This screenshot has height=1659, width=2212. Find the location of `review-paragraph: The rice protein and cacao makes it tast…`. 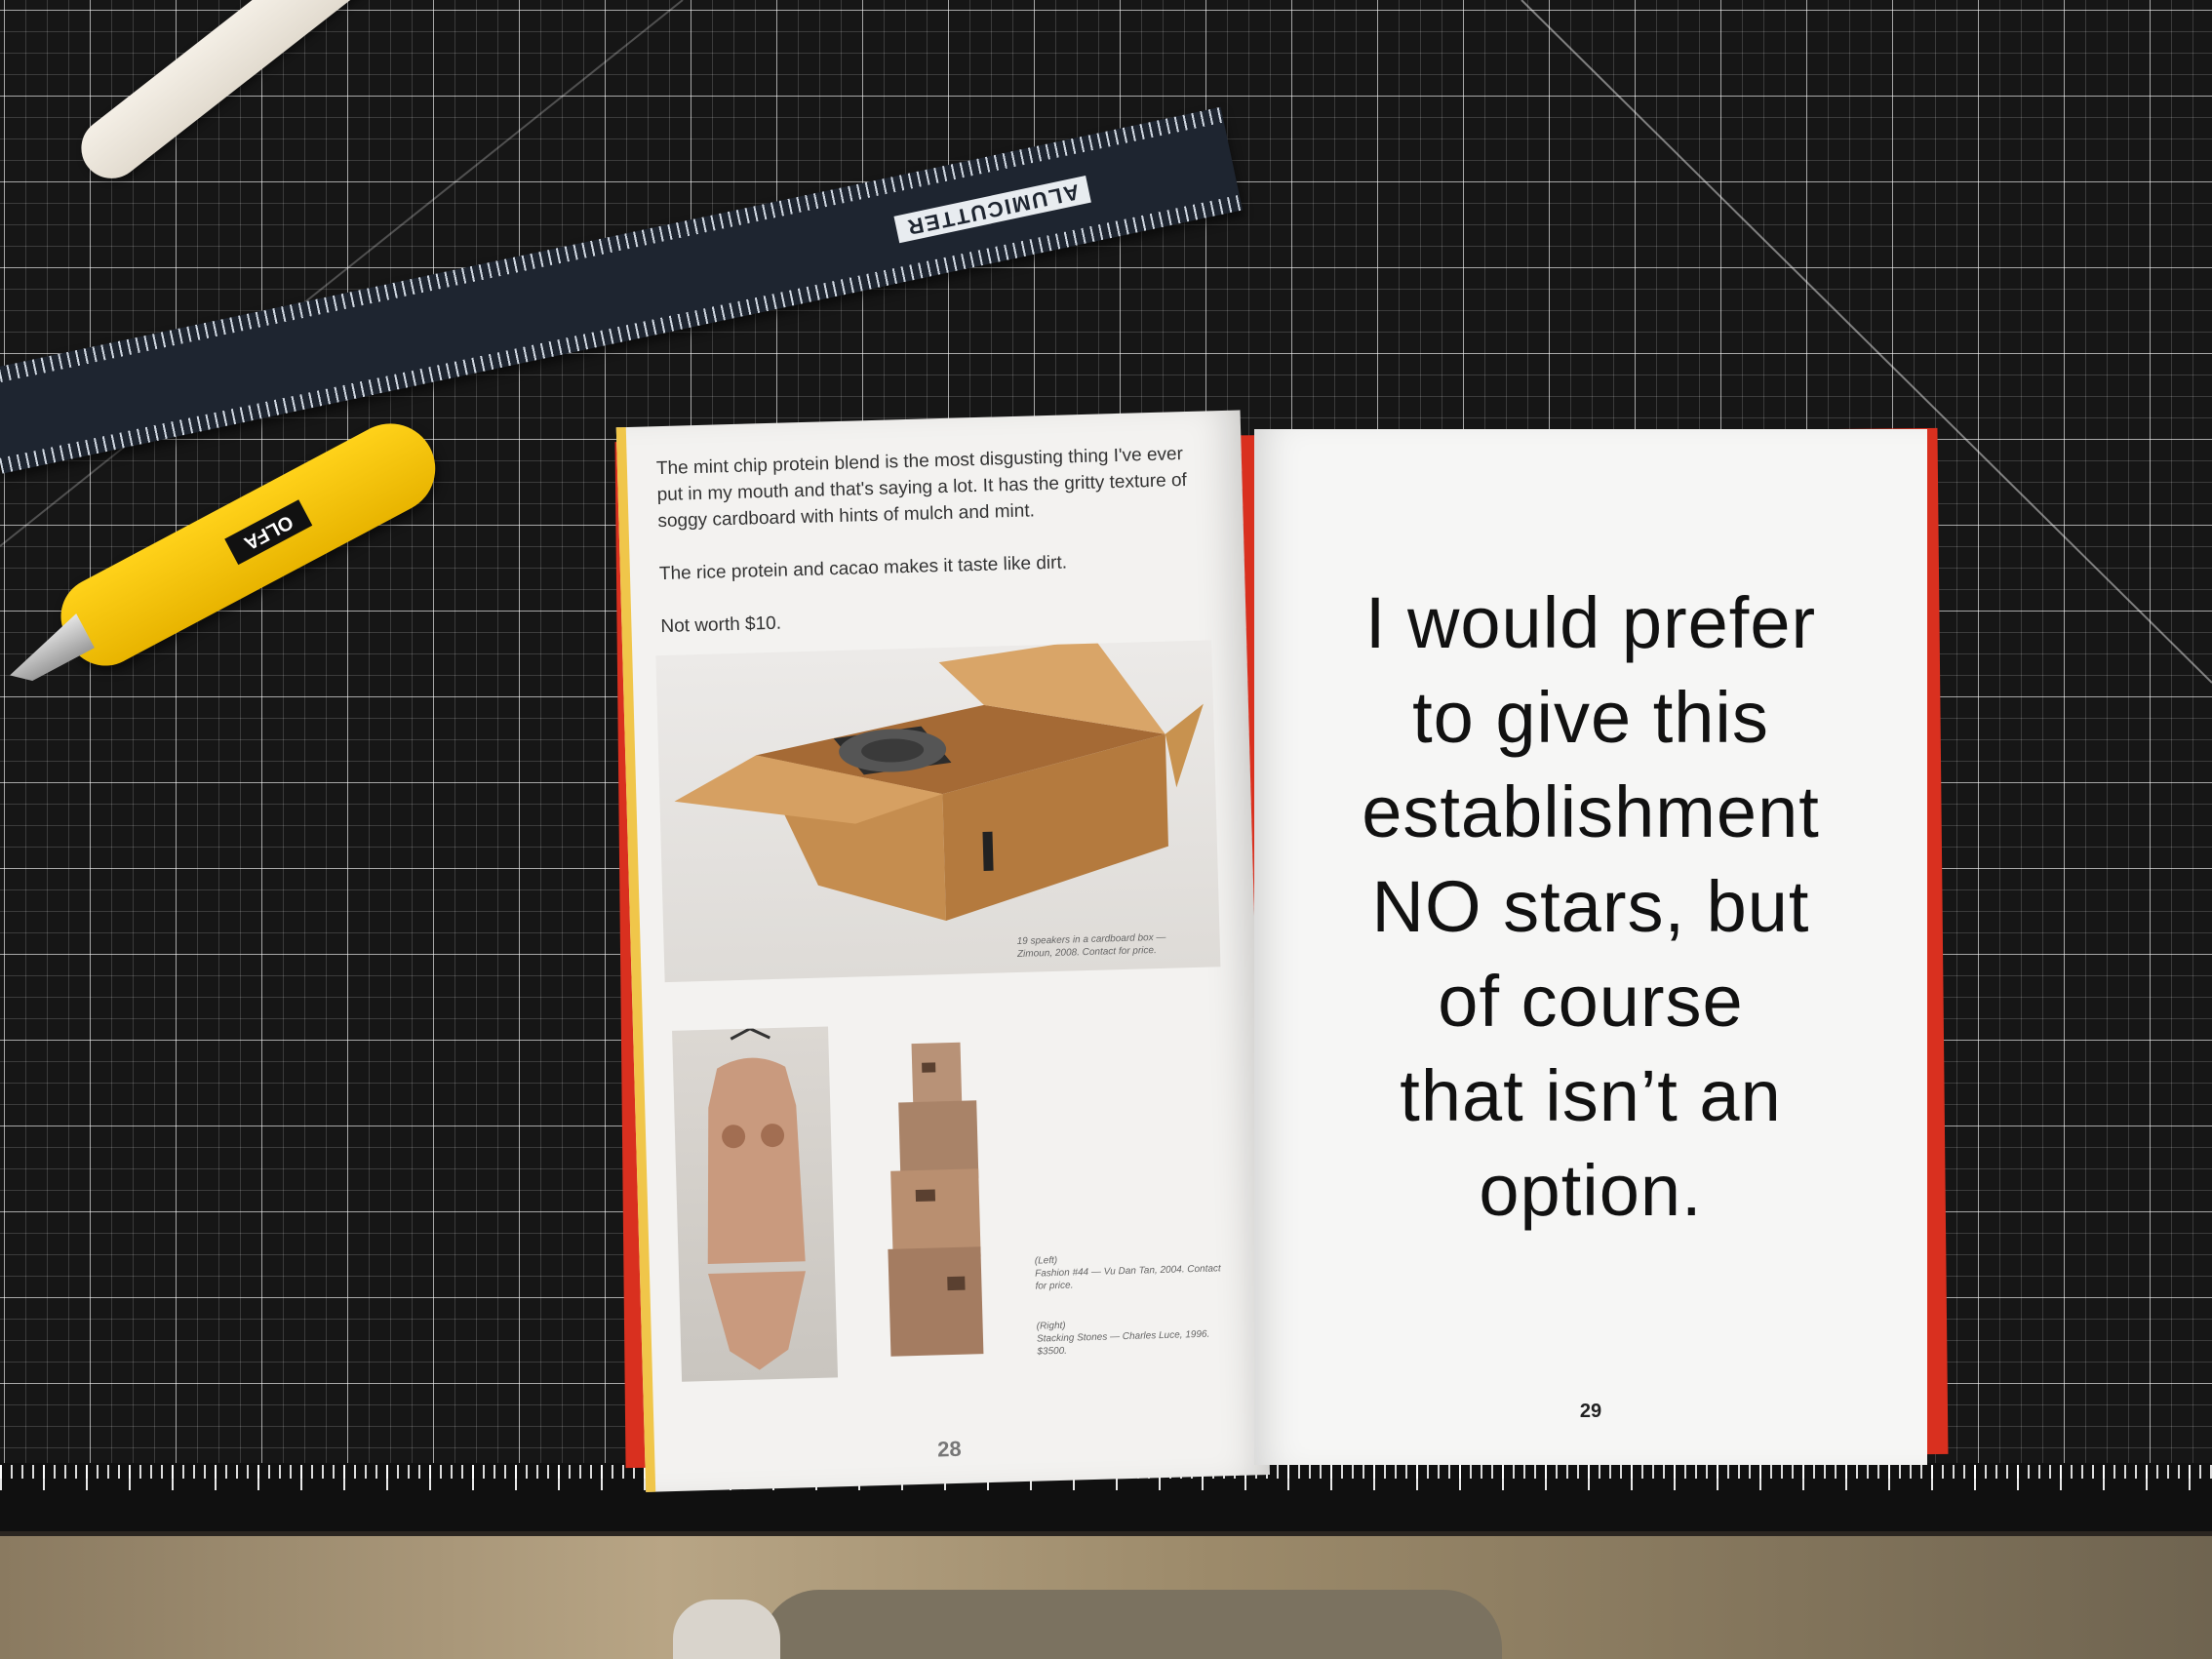

review-paragraph: The rice protein and cacao makes it tast… is located at coordinates (863, 568).